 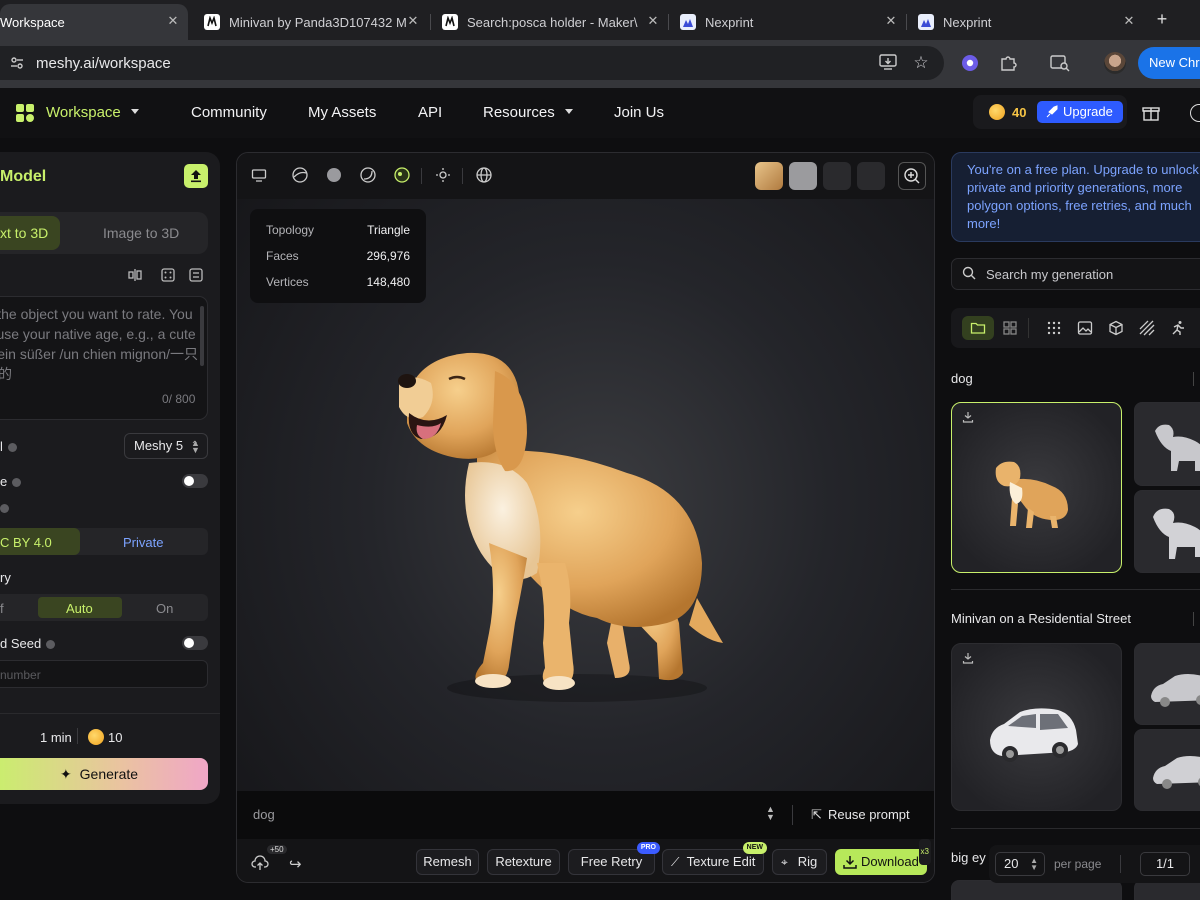 What do you see at coordinates (614, 858) in the screenshot?
I see `free-retry-button: Free Retry PRO` at bounding box center [614, 858].